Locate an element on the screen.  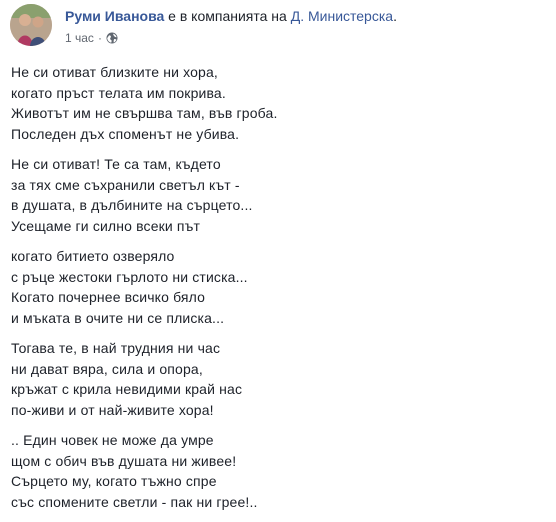
poem-line: ни дават вяра, сила и опора, is located at coordinates (107, 368).